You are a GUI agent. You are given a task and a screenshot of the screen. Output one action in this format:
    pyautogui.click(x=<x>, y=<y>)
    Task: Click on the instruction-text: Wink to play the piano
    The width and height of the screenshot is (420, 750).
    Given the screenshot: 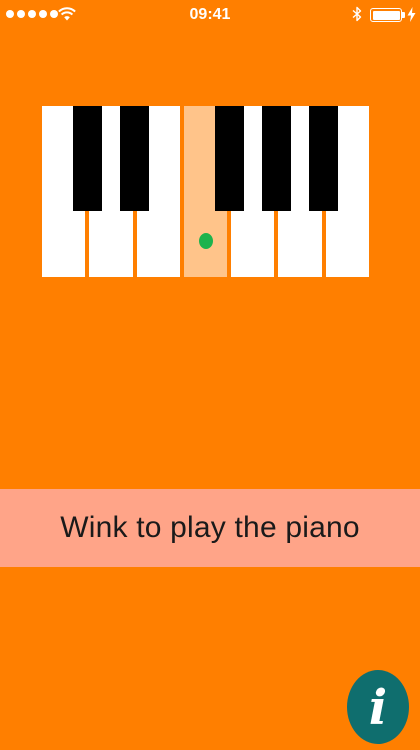 What is the action you would take?
    pyautogui.click(x=210, y=527)
    